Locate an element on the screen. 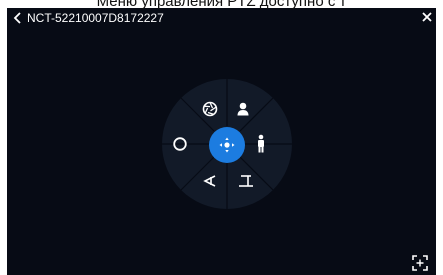  person-full-icon is located at coordinates (261, 143).